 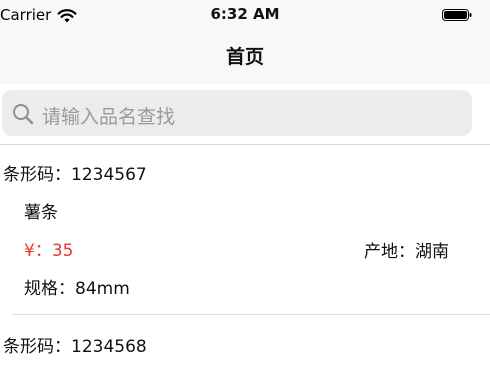 I want to click on status-bar: Carrier 6:32 AM, so click(x=245, y=16).